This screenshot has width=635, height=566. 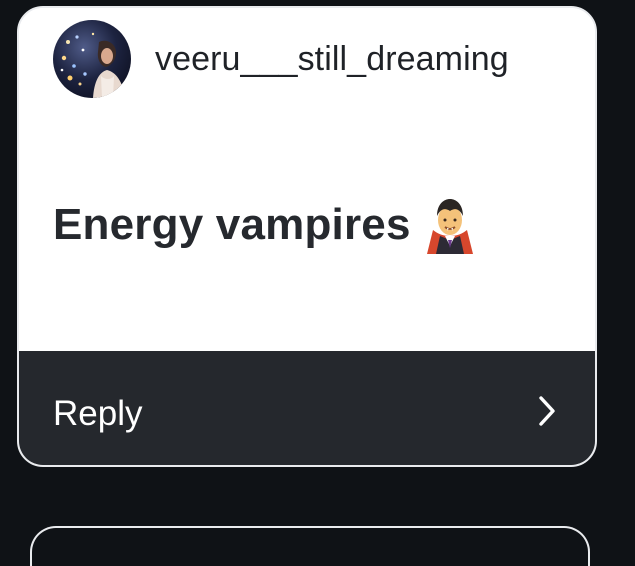 What do you see at coordinates (547, 411) in the screenshot?
I see `chevron-right-icon` at bounding box center [547, 411].